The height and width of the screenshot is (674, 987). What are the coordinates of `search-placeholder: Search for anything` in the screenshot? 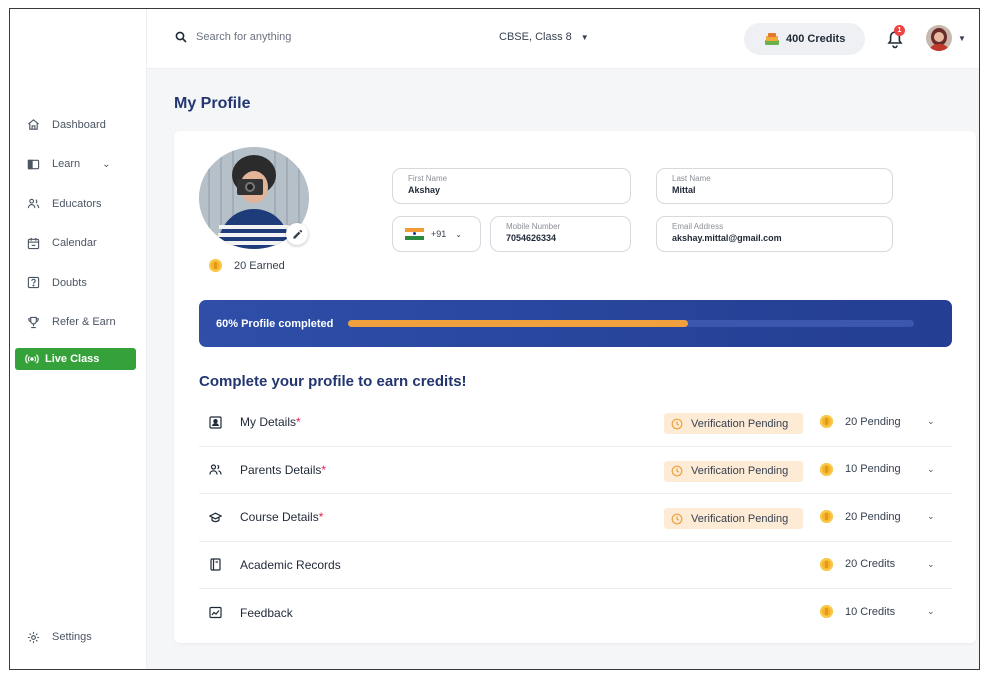 It's located at (244, 37).